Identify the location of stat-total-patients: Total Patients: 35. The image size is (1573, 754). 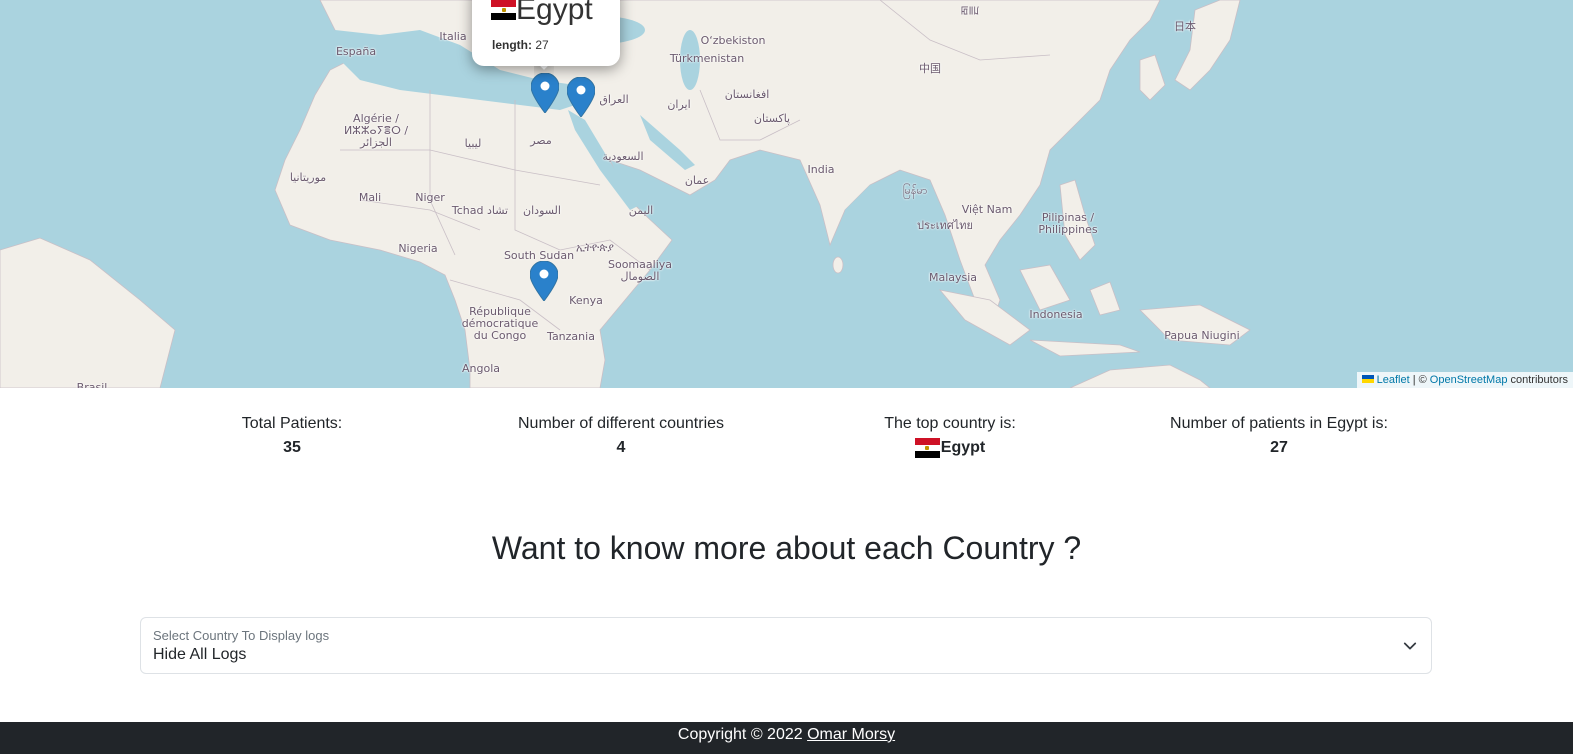
(292, 437).